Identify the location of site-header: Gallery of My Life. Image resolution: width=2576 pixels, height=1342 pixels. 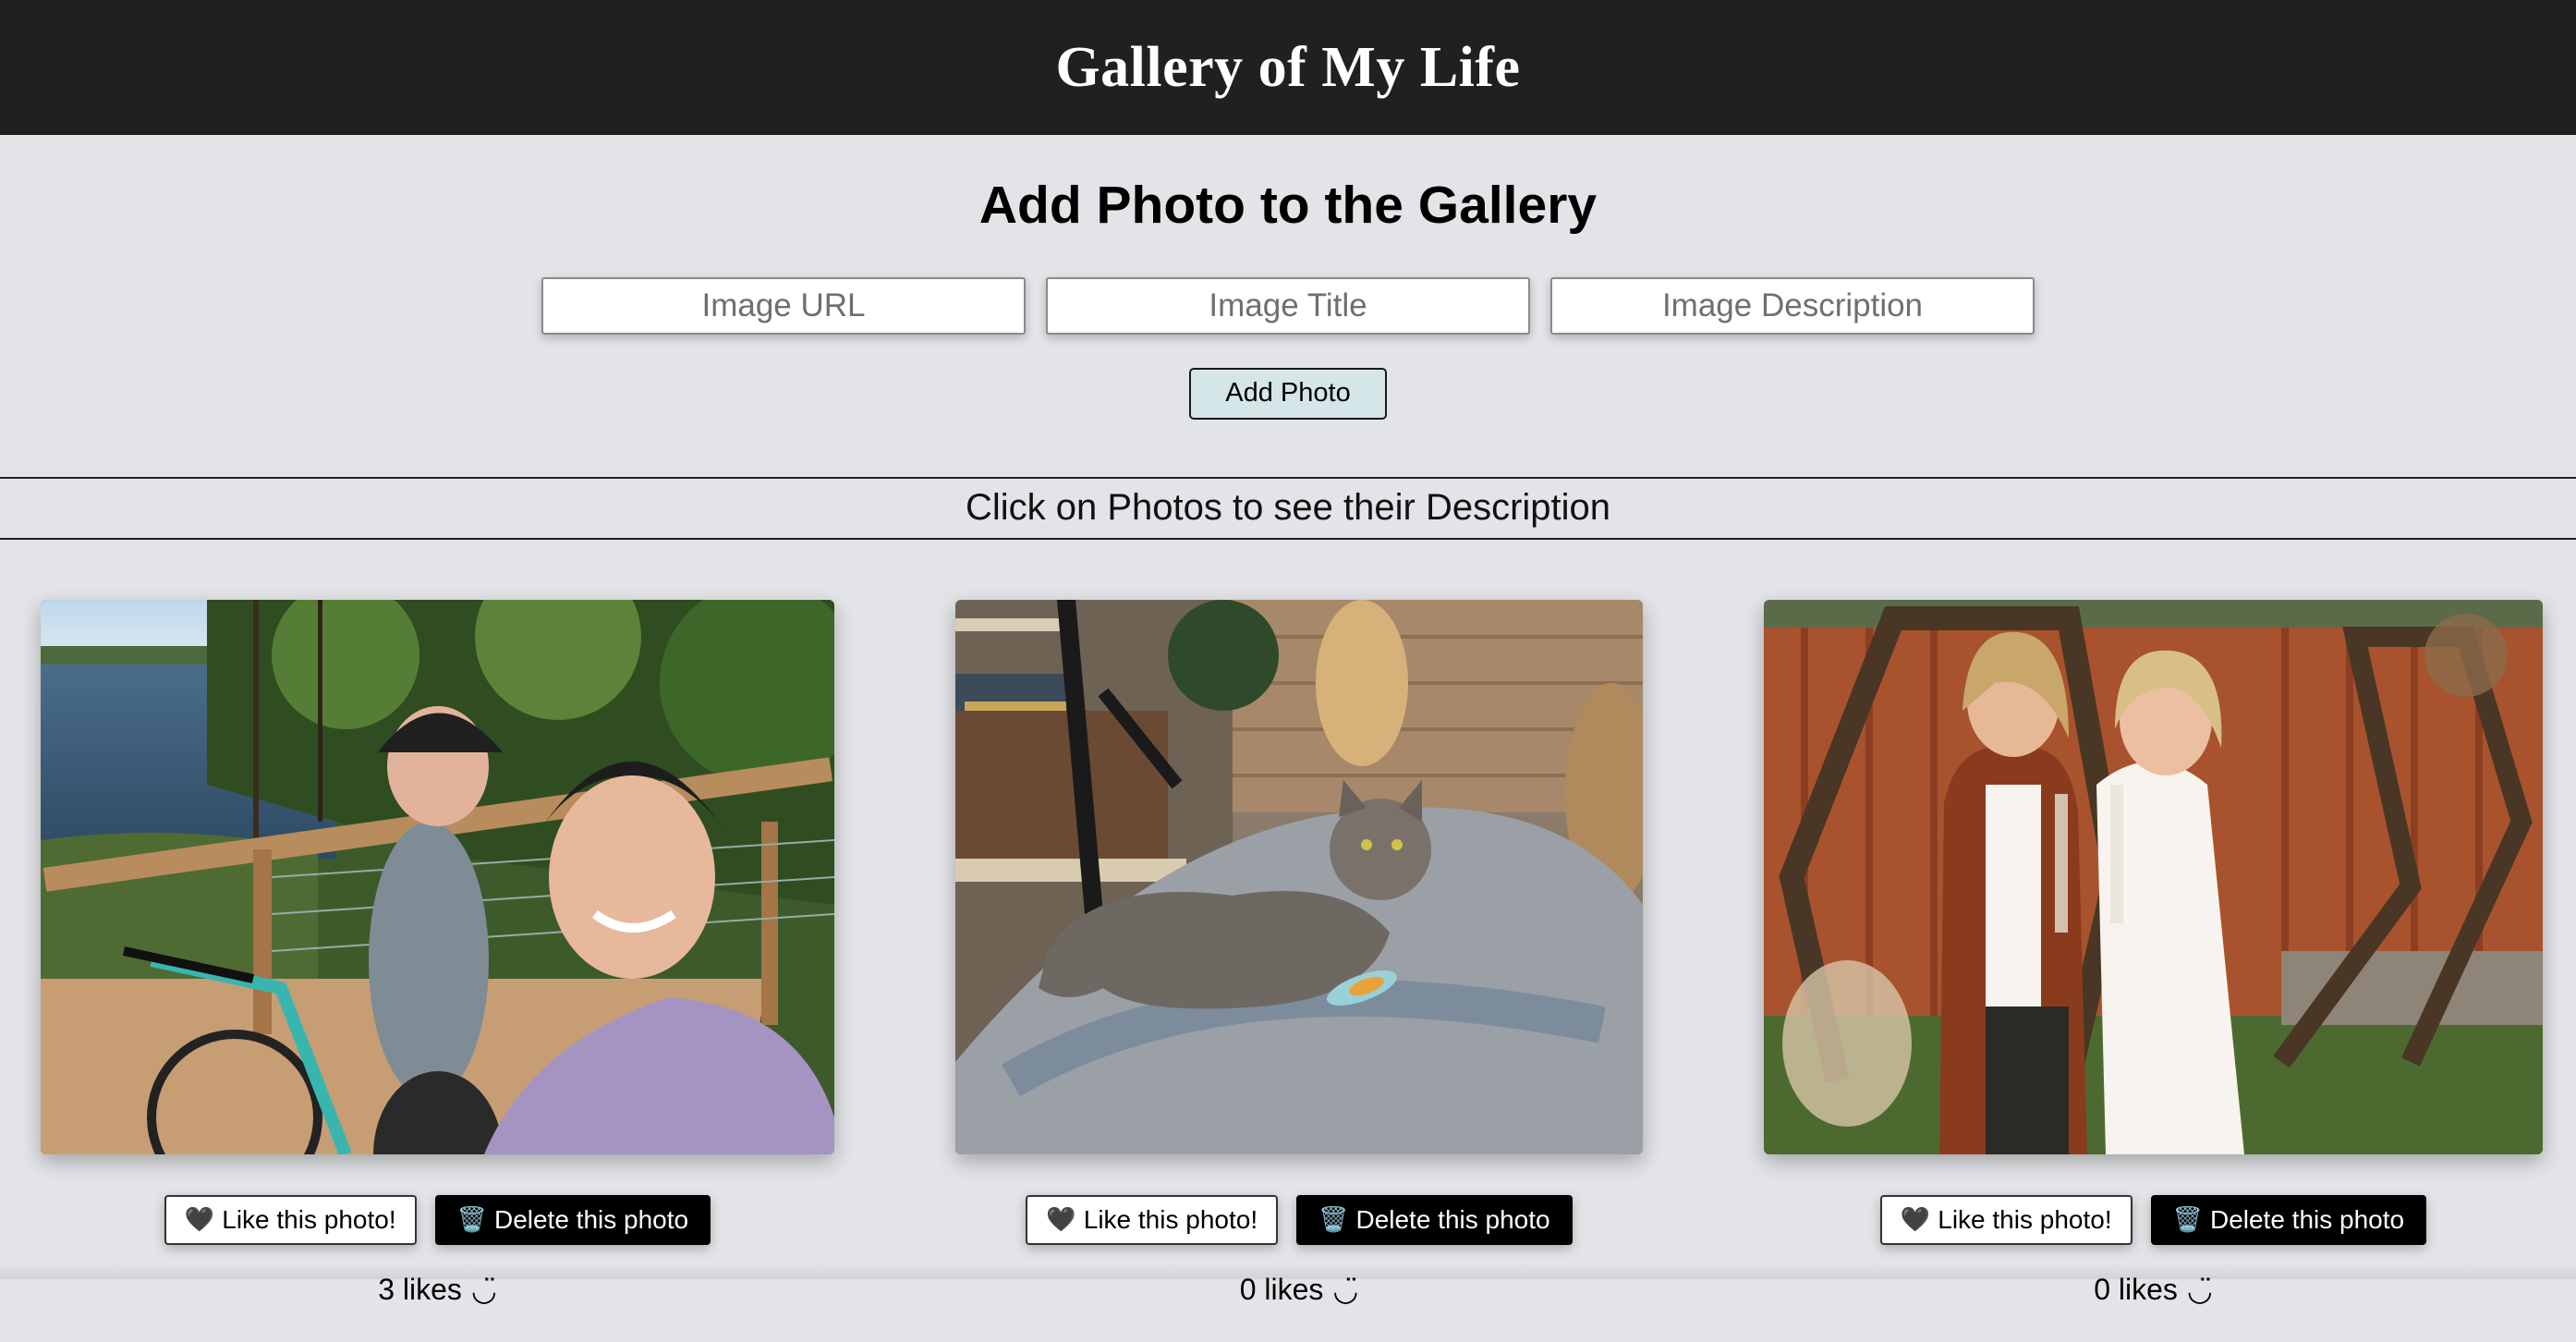
(1288, 67).